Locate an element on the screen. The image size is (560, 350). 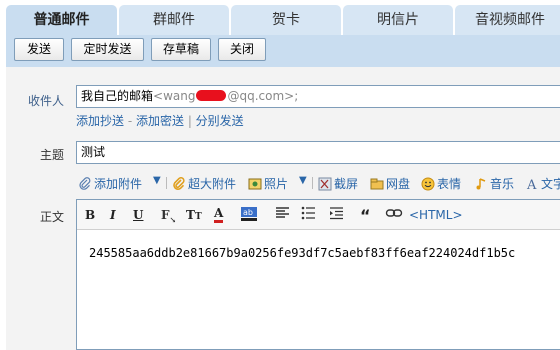
recipient-label: 收件人 is located at coordinates (46, 100).